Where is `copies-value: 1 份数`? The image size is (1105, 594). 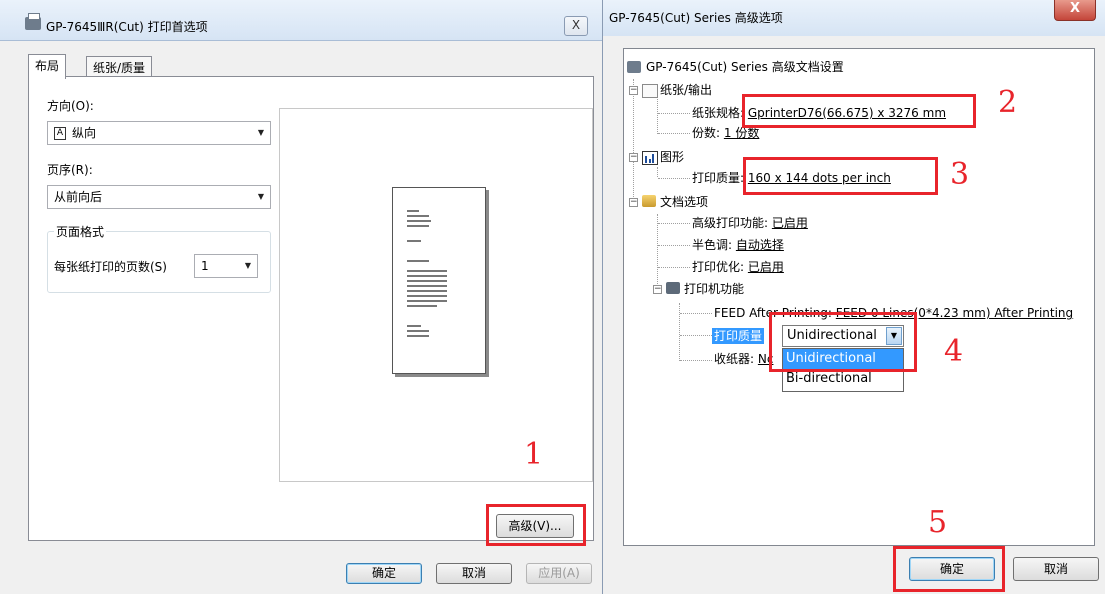
copies-value: 1 份数 is located at coordinates (741, 133).